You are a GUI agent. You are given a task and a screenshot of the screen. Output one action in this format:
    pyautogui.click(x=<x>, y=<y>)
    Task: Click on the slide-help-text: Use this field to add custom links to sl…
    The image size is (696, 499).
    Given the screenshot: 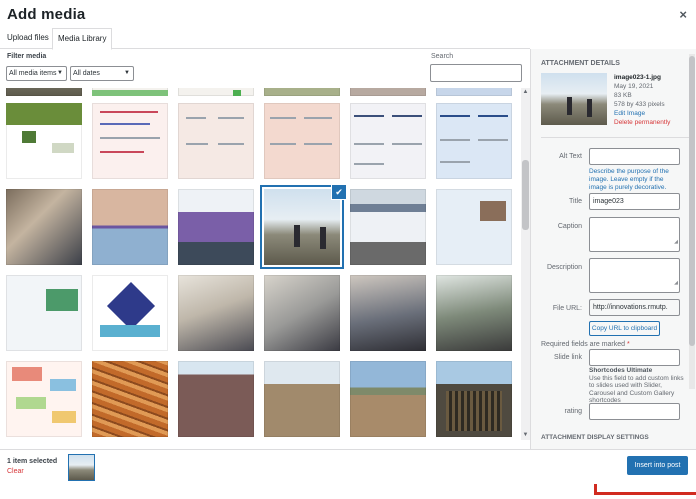 What is the action you would take?
    pyautogui.click(x=636, y=389)
    